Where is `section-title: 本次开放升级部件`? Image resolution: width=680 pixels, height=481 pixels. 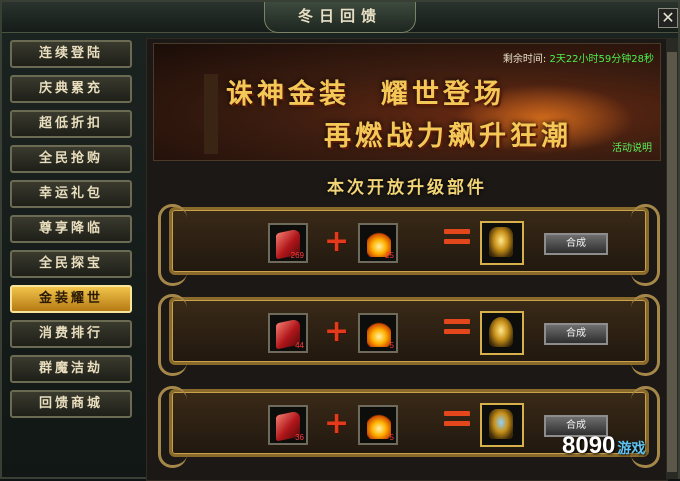 section-title: 本次开放升级部件 is located at coordinates (407, 188).